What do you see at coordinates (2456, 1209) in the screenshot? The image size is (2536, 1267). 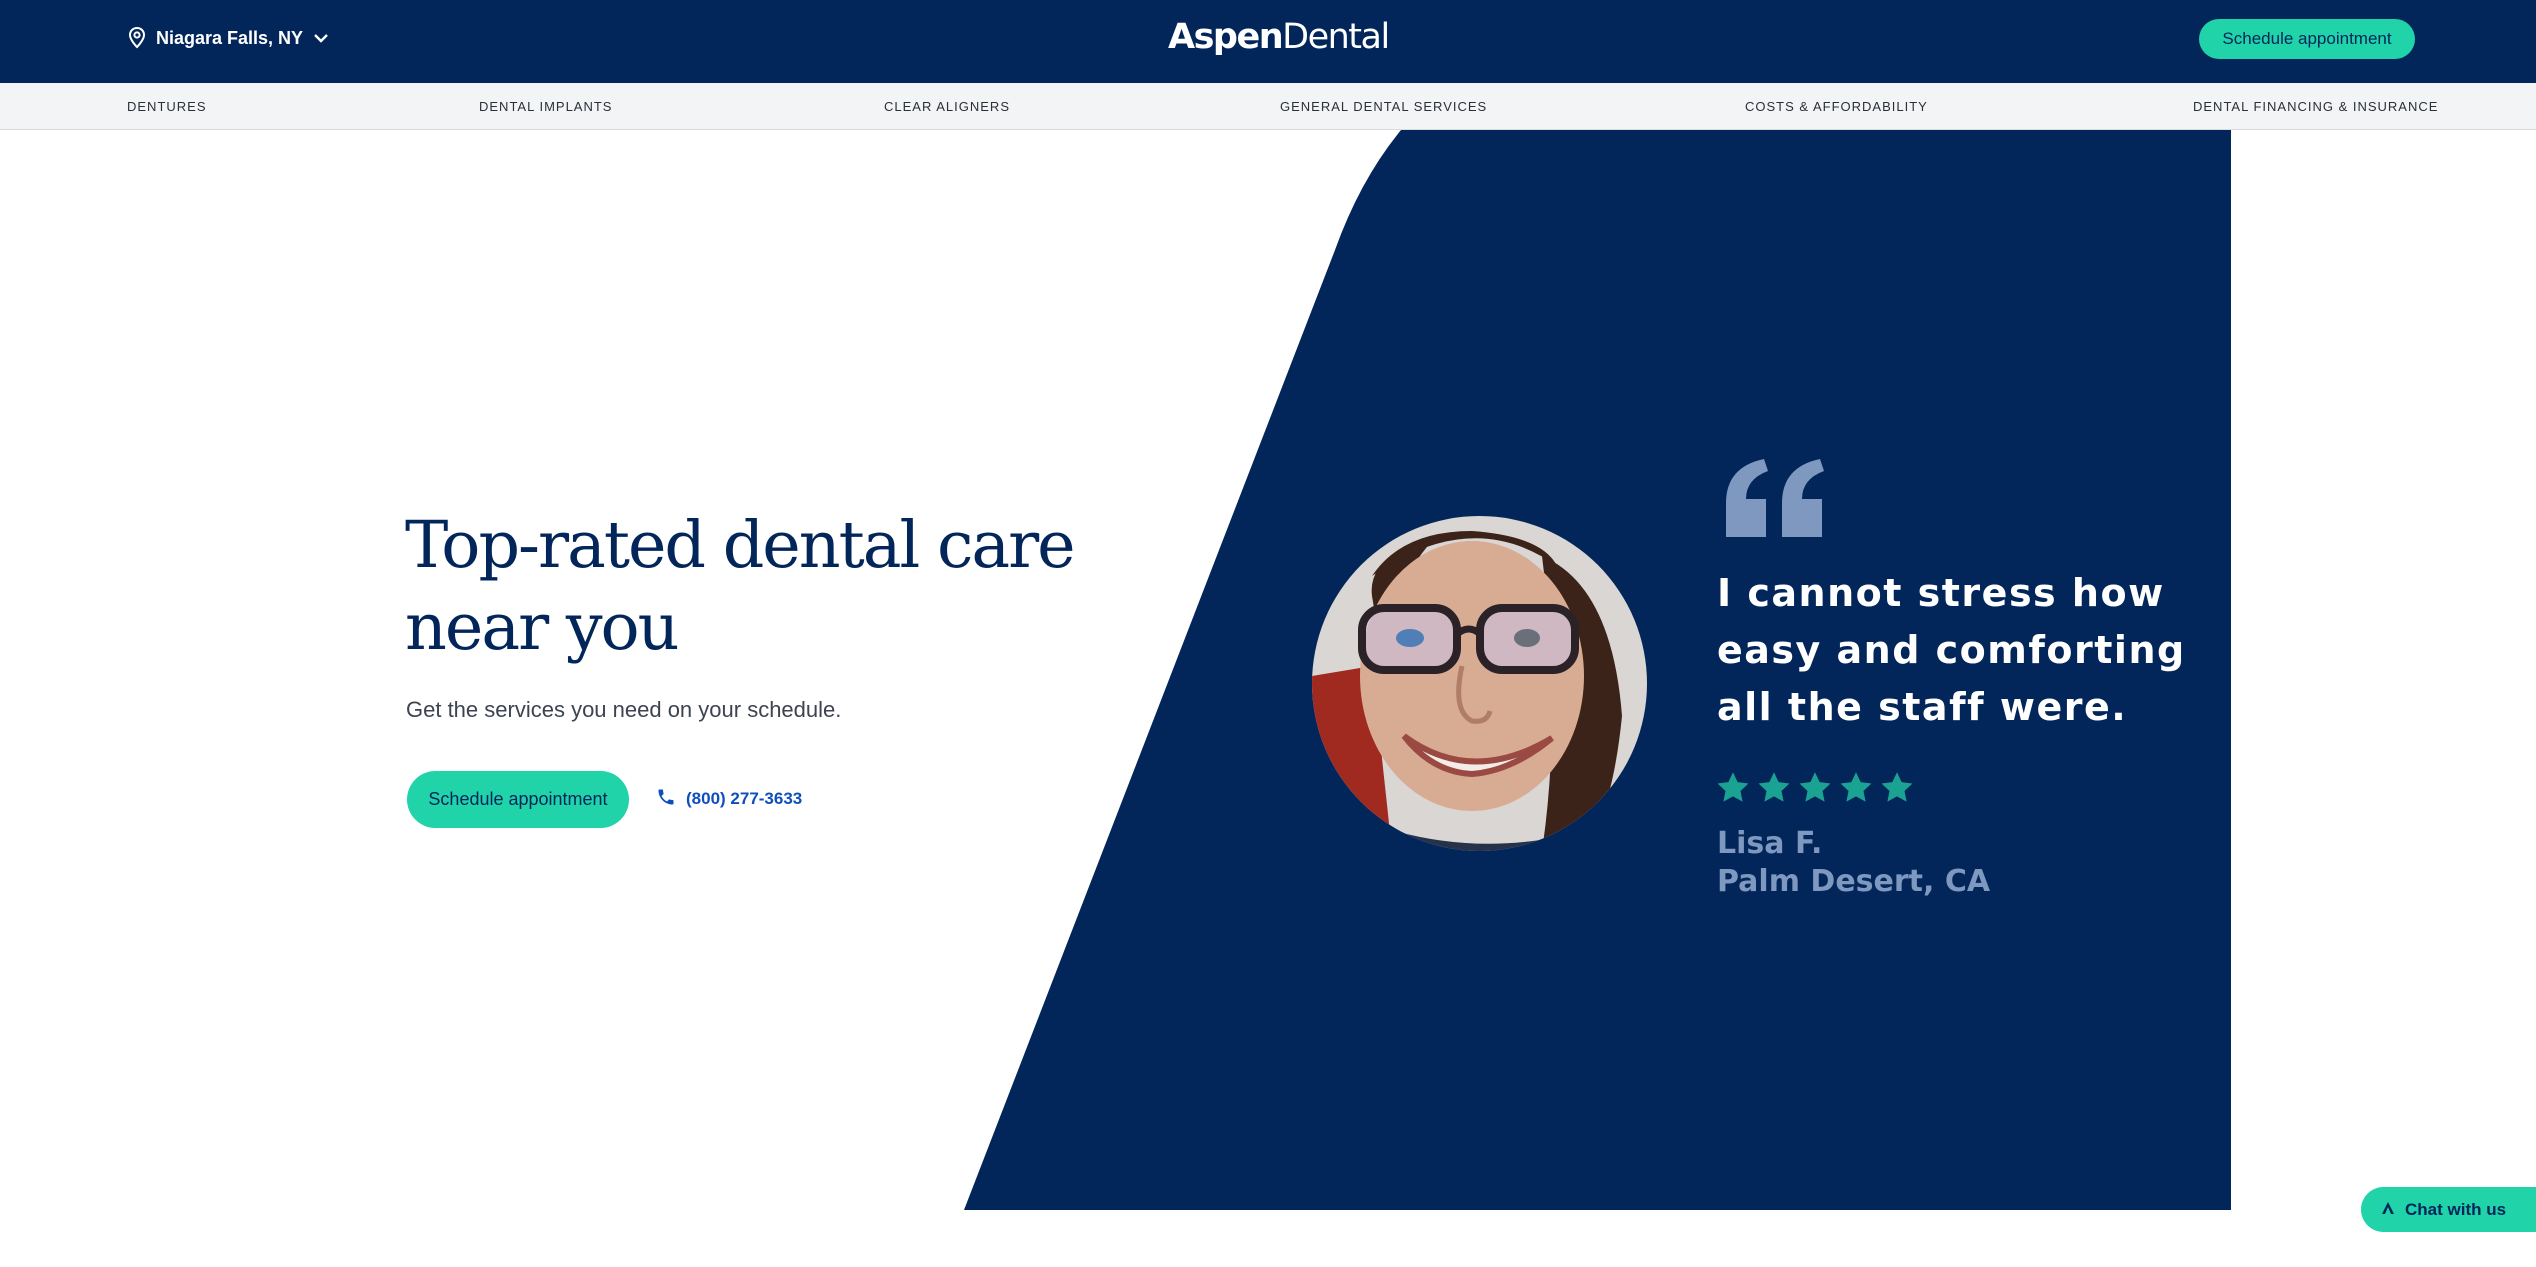 I see `chat-label: Chat with us` at bounding box center [2456, 1209].